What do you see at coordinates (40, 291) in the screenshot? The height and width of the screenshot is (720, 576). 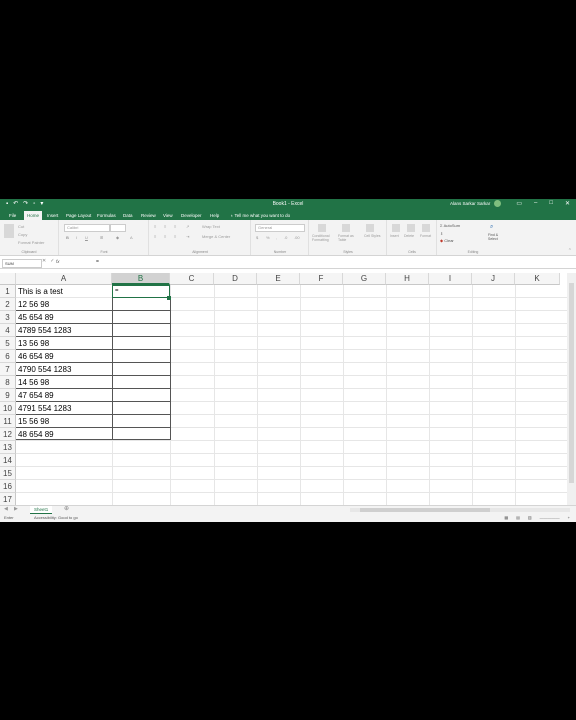 I see `cell-a1: This is a test` at bounding box center [40, 291].